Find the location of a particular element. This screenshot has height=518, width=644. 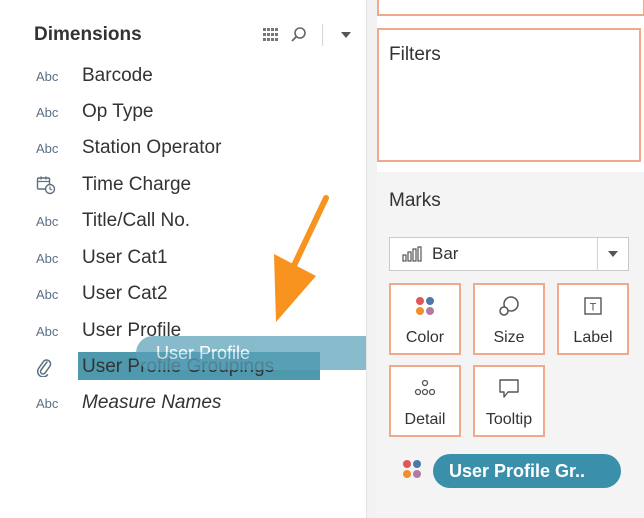

tooltip-icon is located at coordinates (509, 388).